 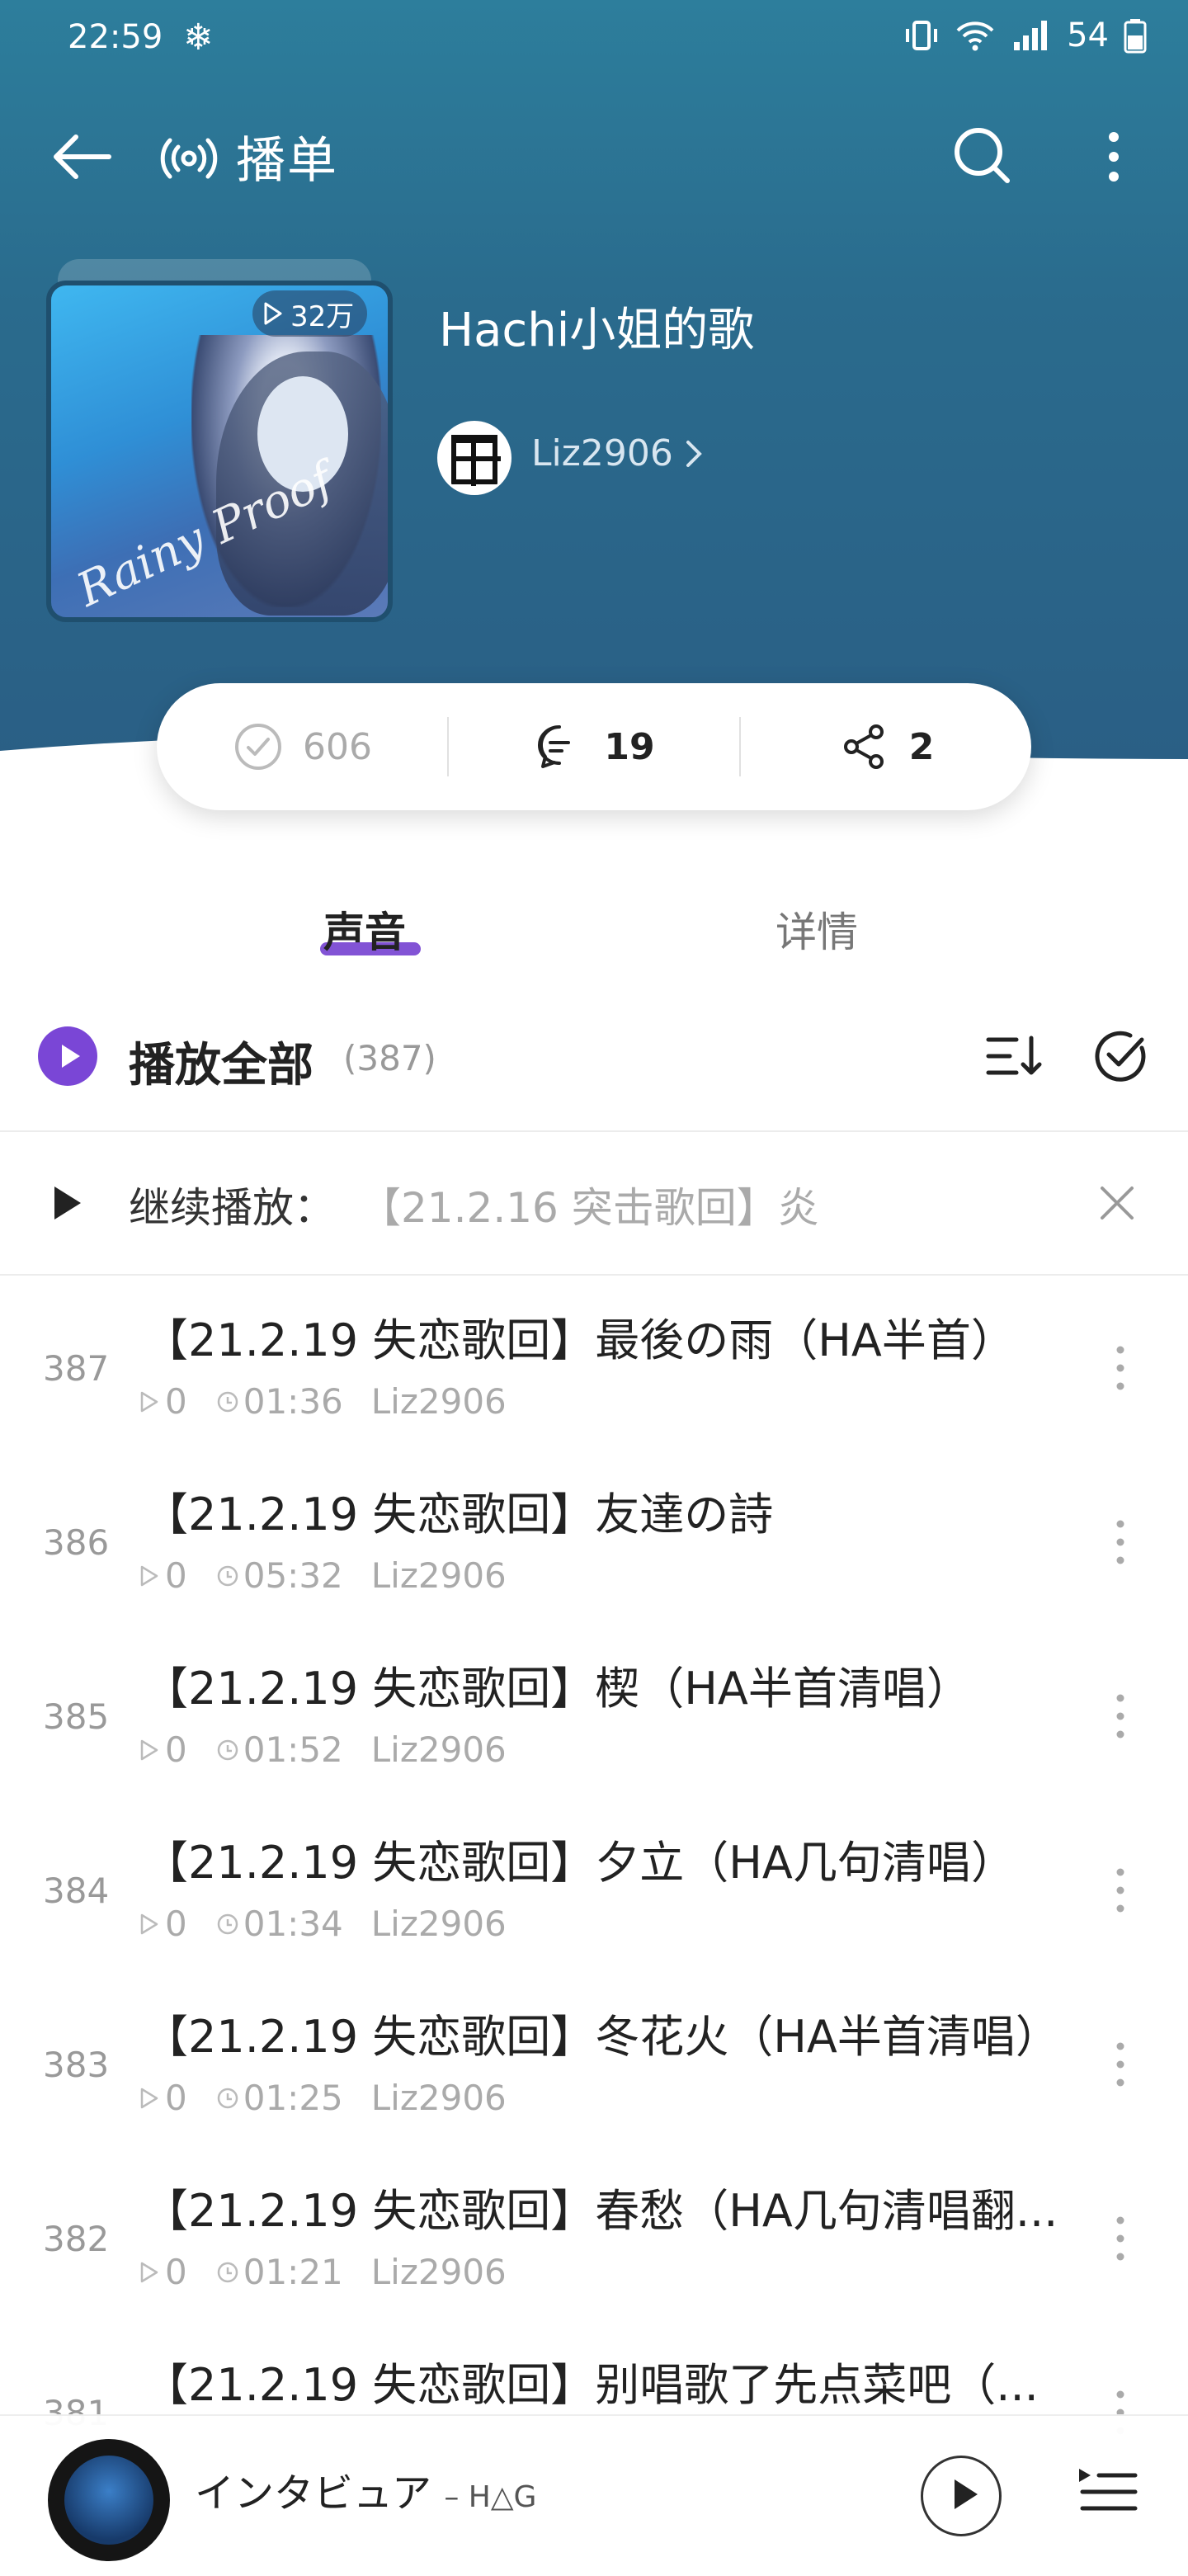 I want to click on continue-label: 继续播放：, so click(x=232, y=1208).